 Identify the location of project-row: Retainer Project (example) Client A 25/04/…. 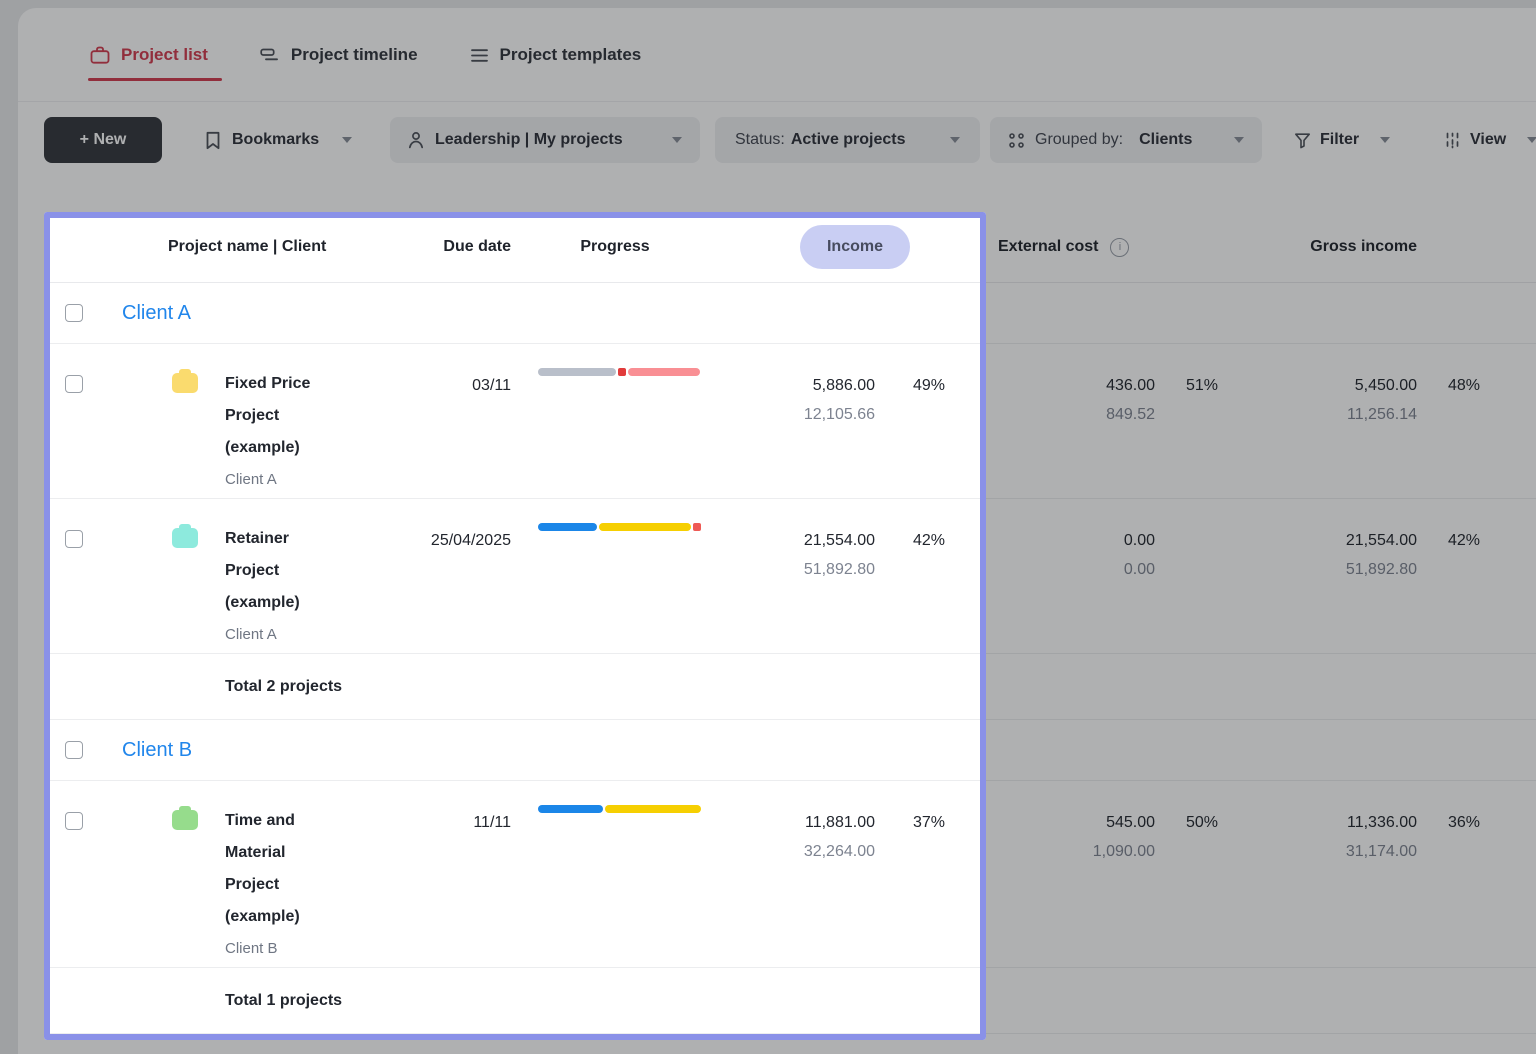
(790, 576).